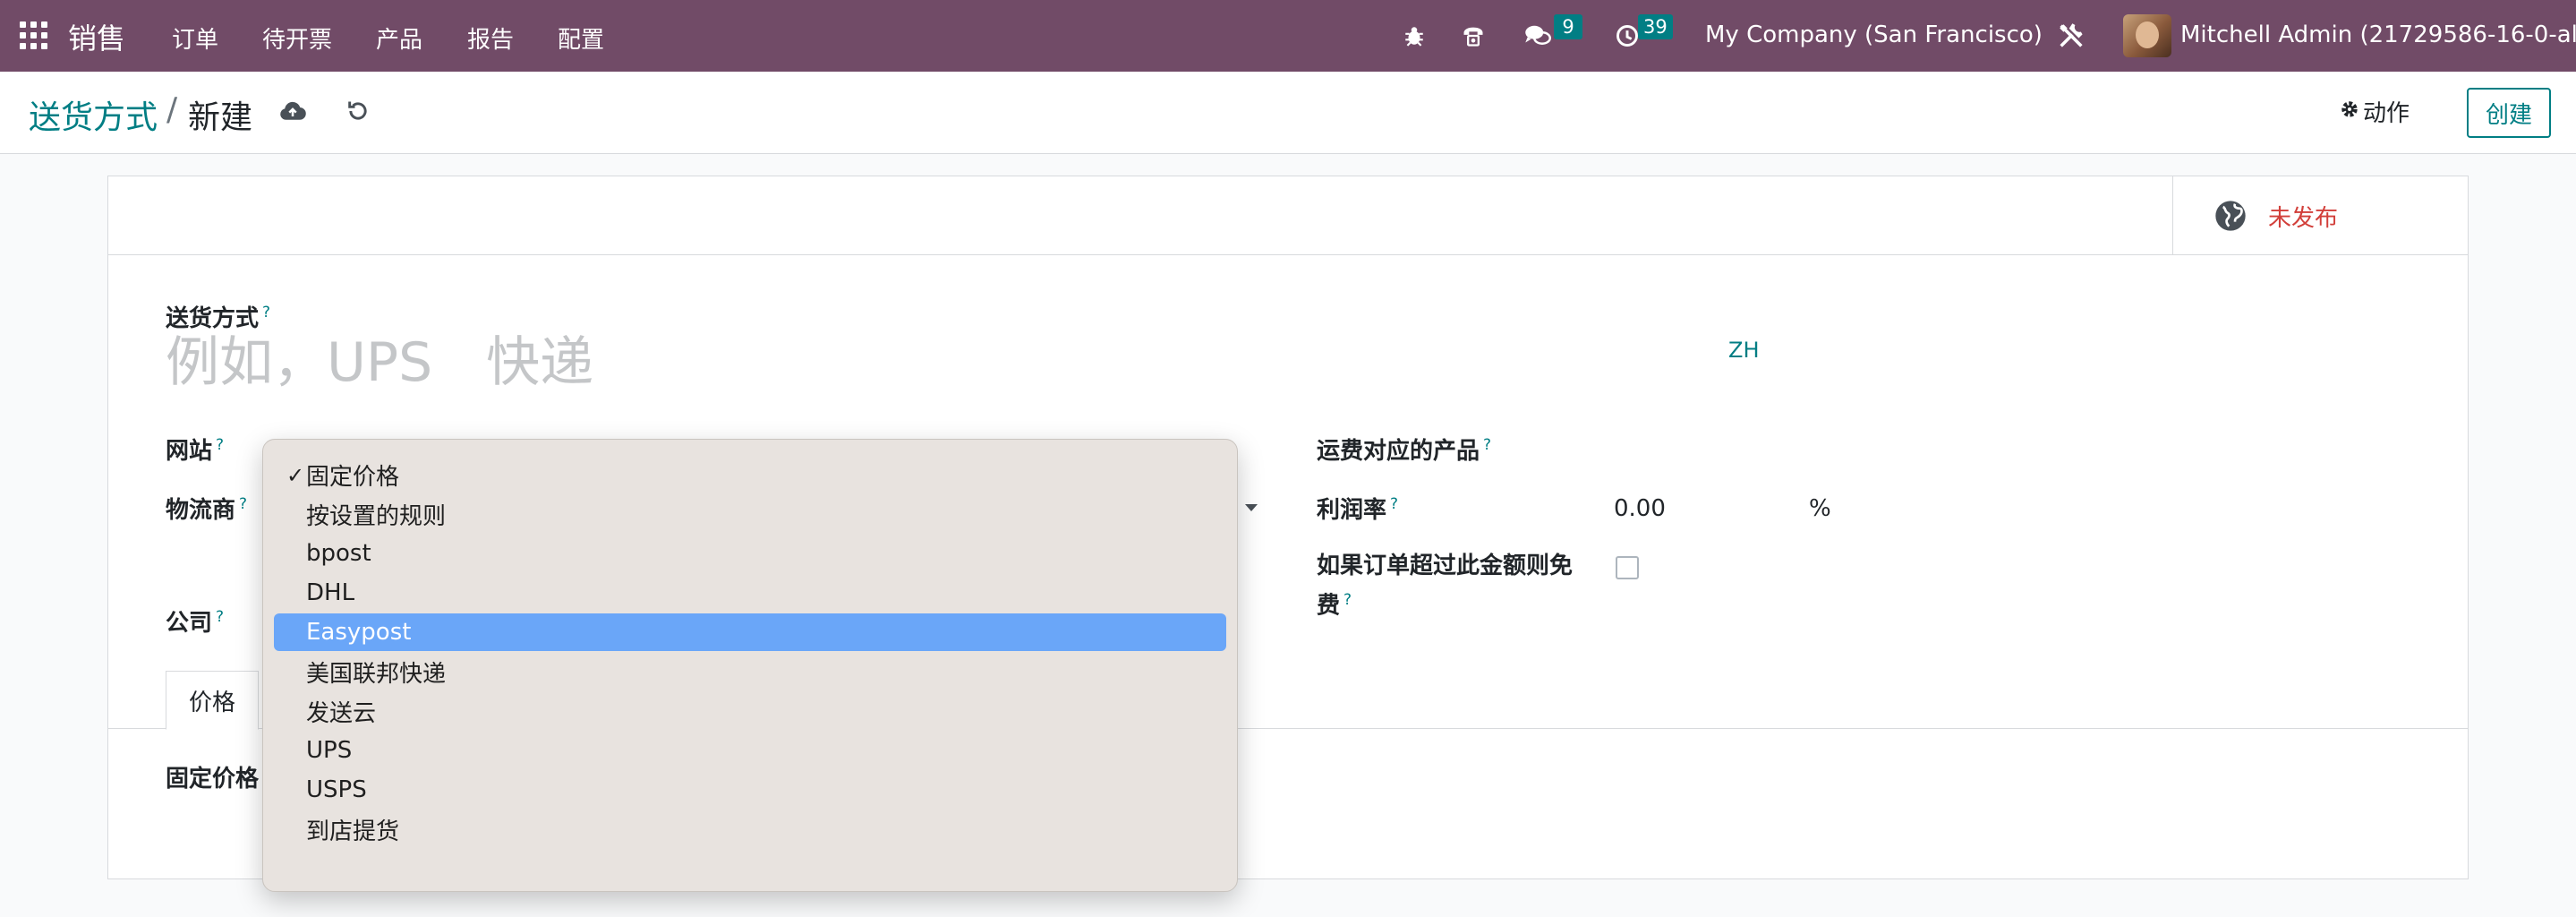 Image resolution: width=2576 pixels, height=917 pixels. What do you see at coordinates (1414, 36) in the screenshot?
I see `debug-bug-icon` at bounding box center [1414, 36].